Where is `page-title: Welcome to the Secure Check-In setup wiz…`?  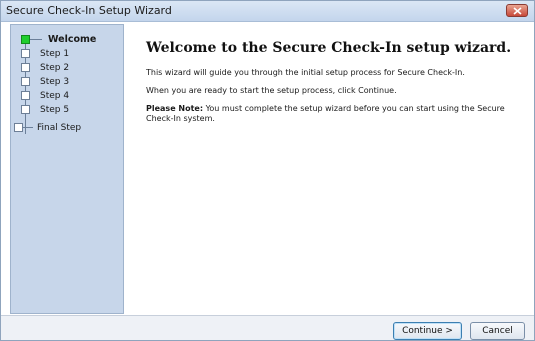 page-title: Welcome to the Secure Check-In setup wiz… is located at coordinates (329, 48).